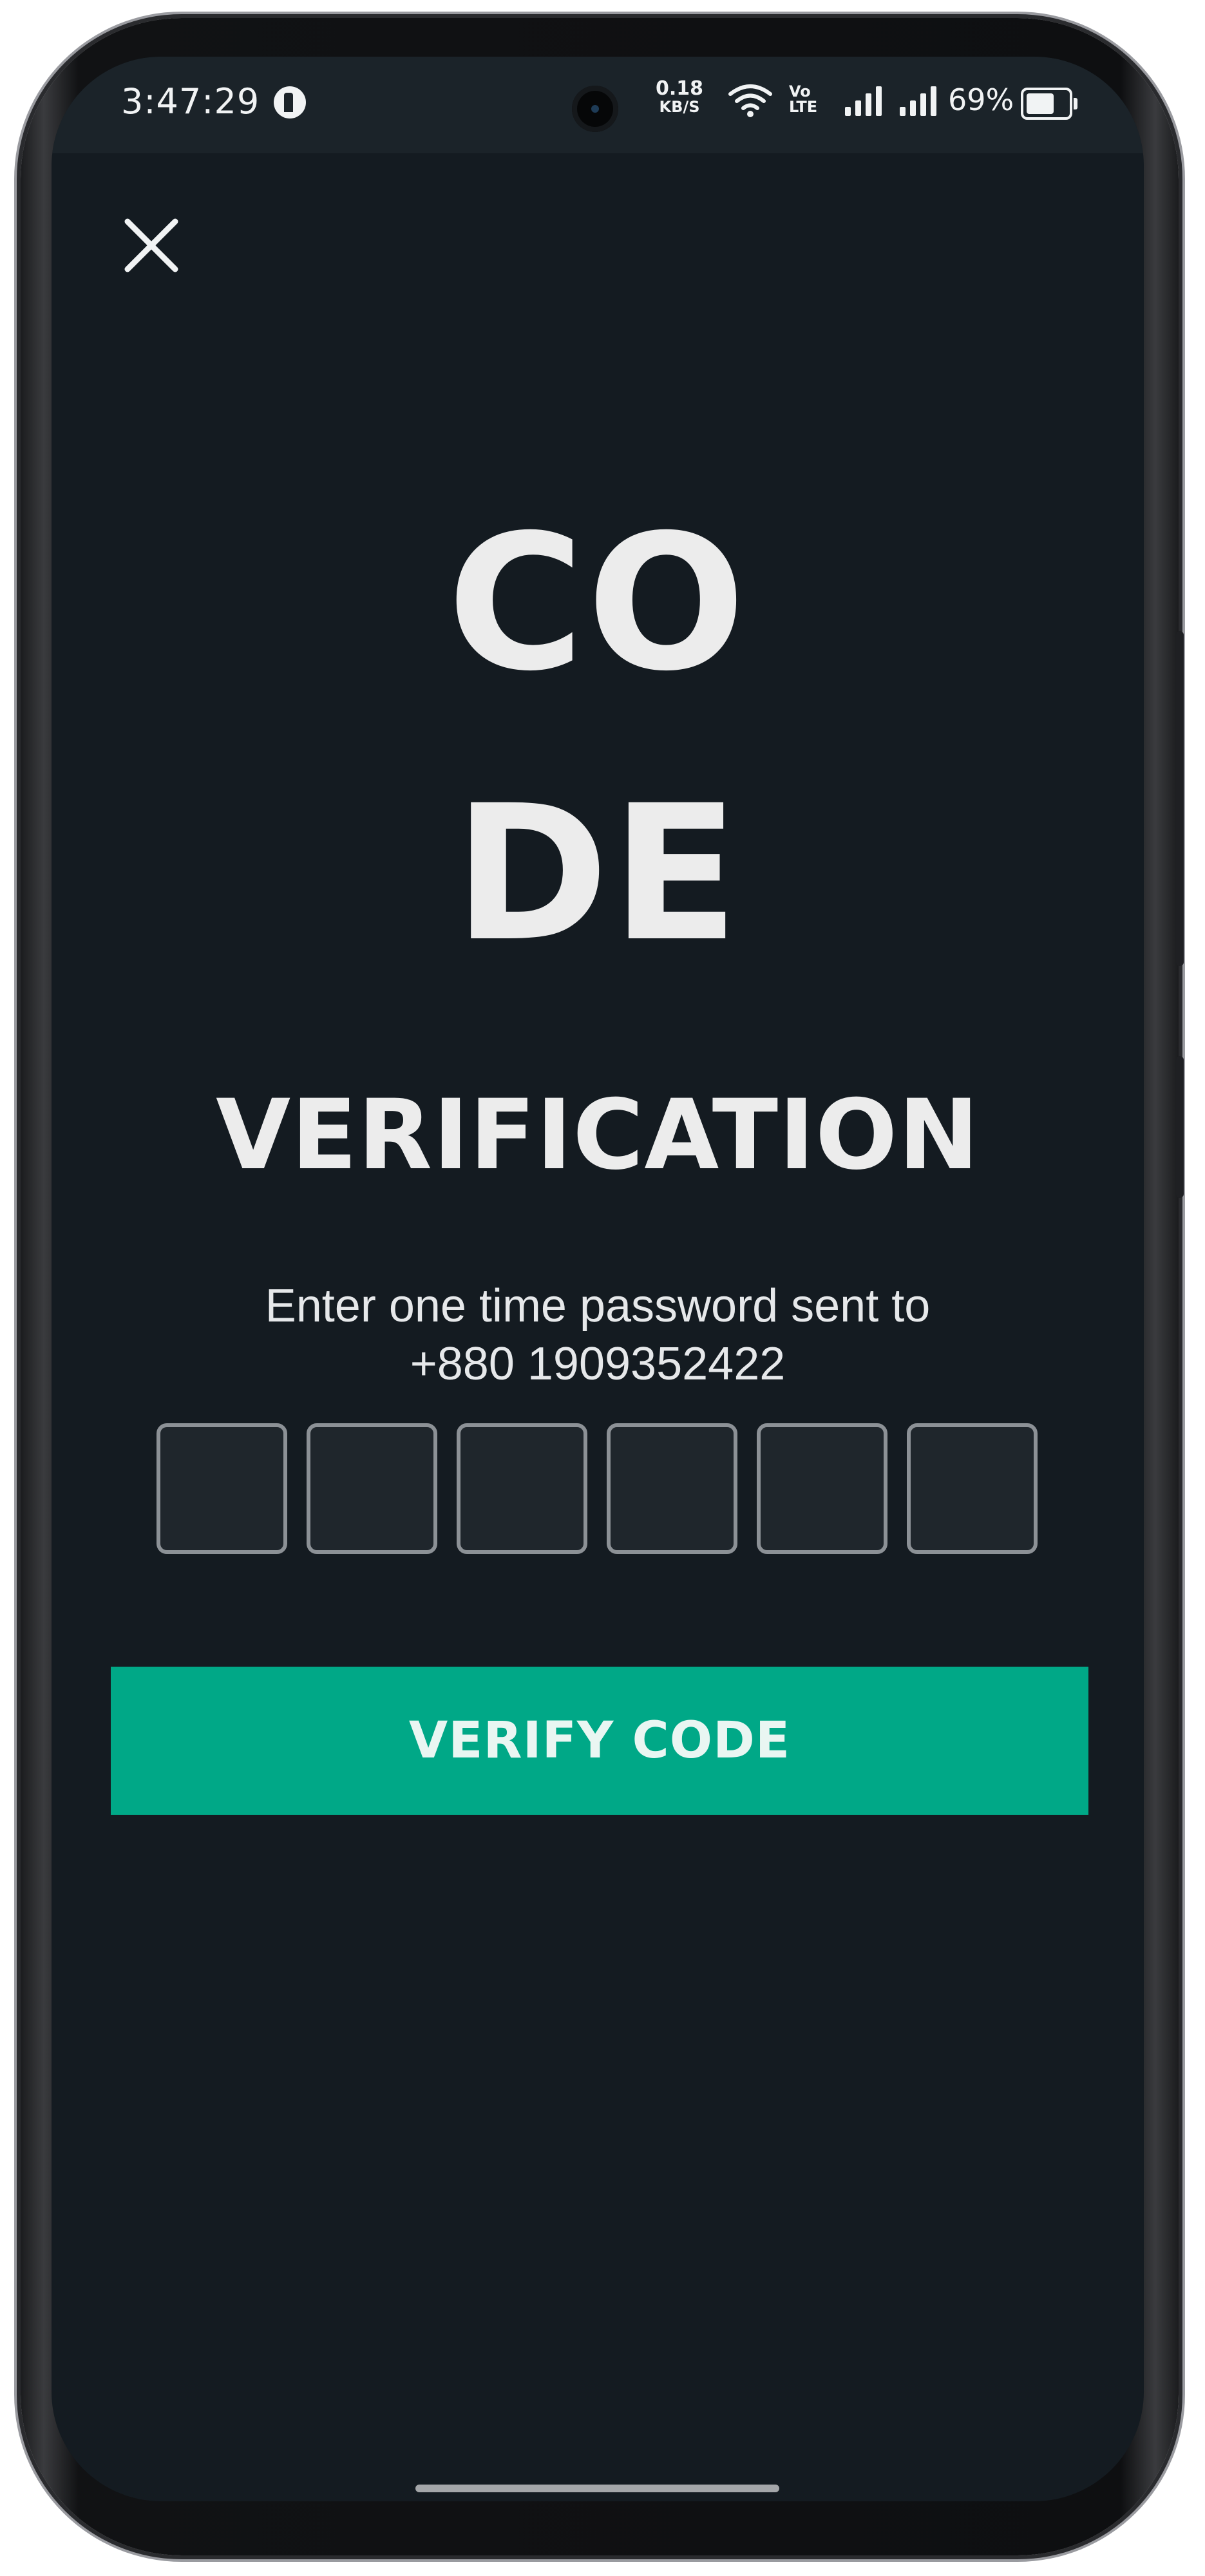  Describe the element at coordinates (597, 603) in the screenshot. I see `title-line-1: CO` at that location.